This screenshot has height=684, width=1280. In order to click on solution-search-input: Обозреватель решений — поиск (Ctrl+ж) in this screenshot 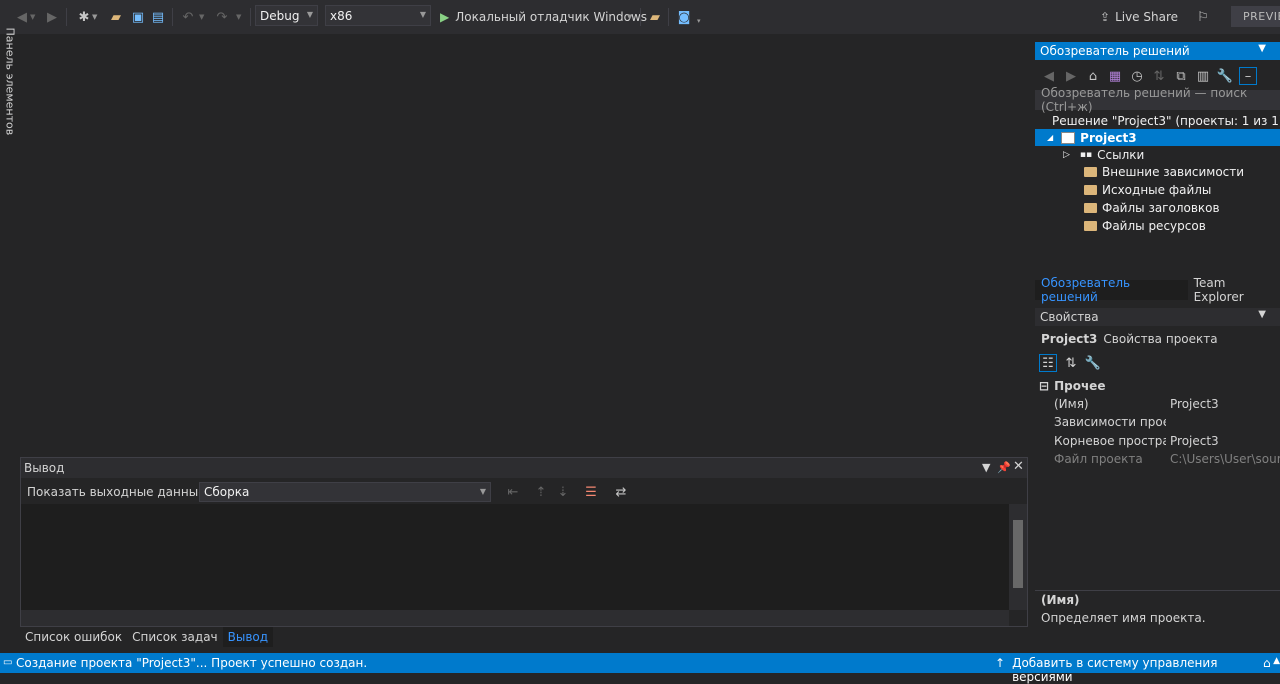, I will do `click(1157, 100)`.